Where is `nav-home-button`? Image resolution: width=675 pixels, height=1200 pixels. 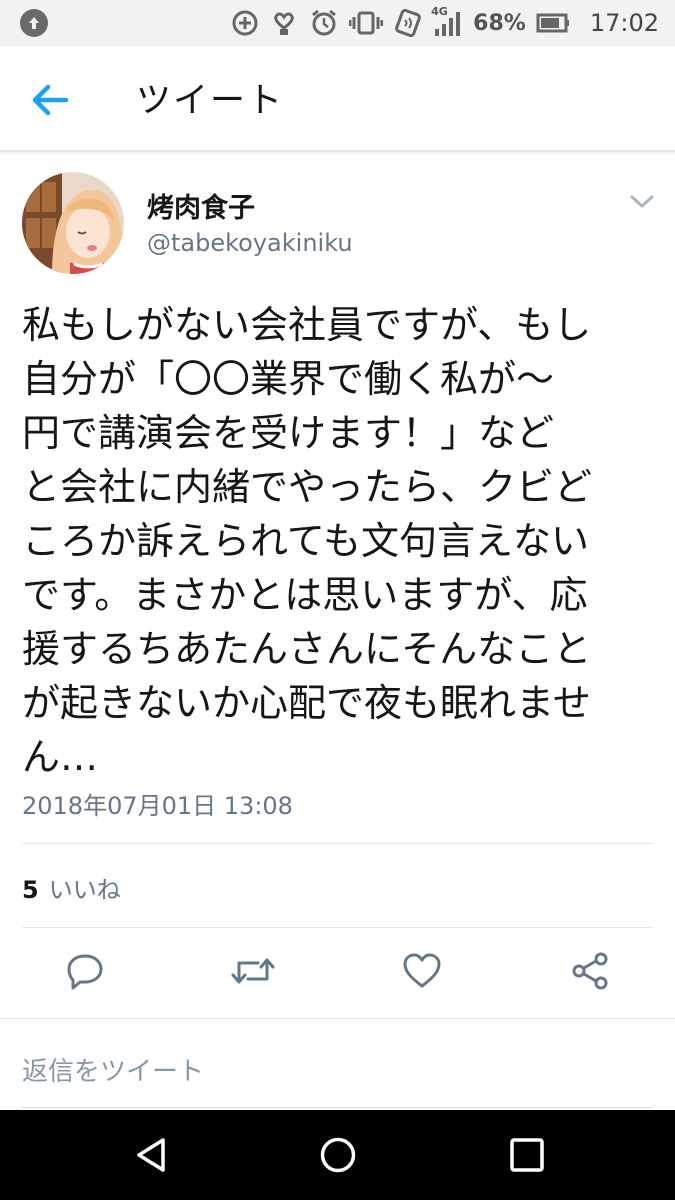
nav-home-button is located at coordinates (338, 1157).